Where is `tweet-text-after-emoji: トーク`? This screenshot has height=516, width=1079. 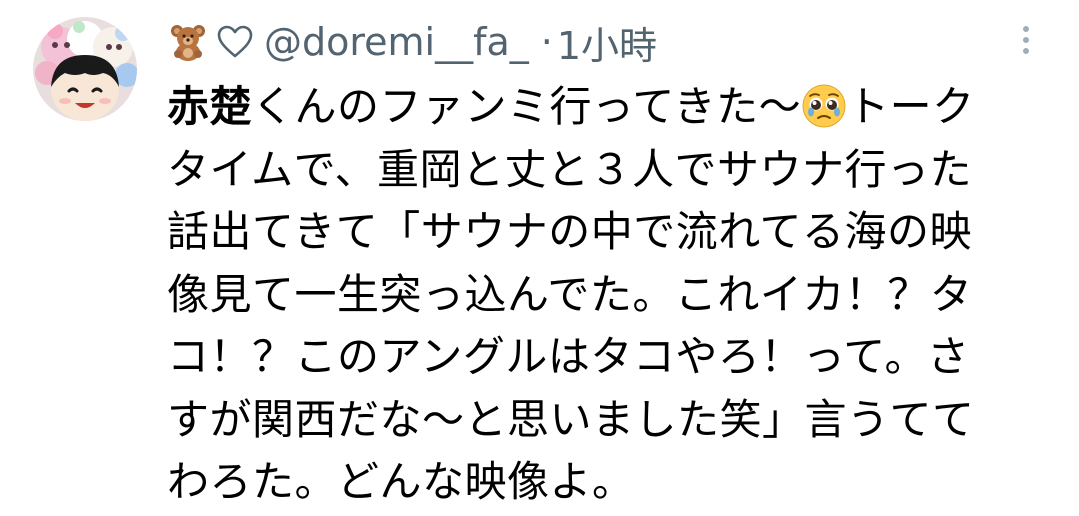
tweet-text-after-emoji: トーク is located at coordinates (911, 106).